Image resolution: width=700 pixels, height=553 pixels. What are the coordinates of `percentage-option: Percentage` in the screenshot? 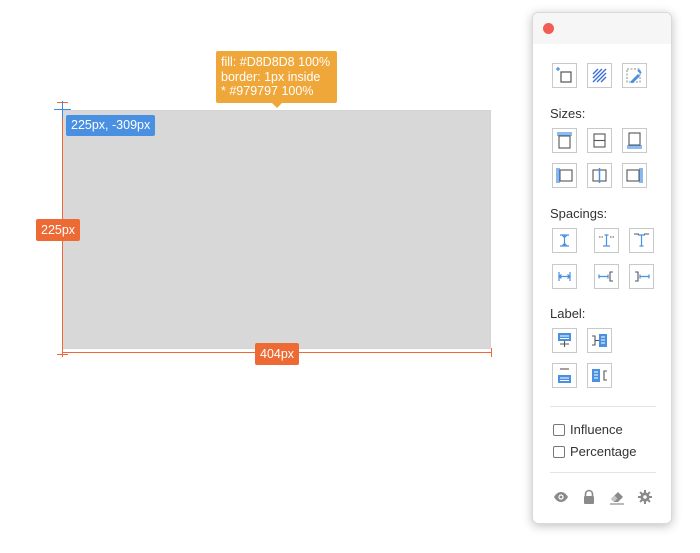 It's located at (595, 451).